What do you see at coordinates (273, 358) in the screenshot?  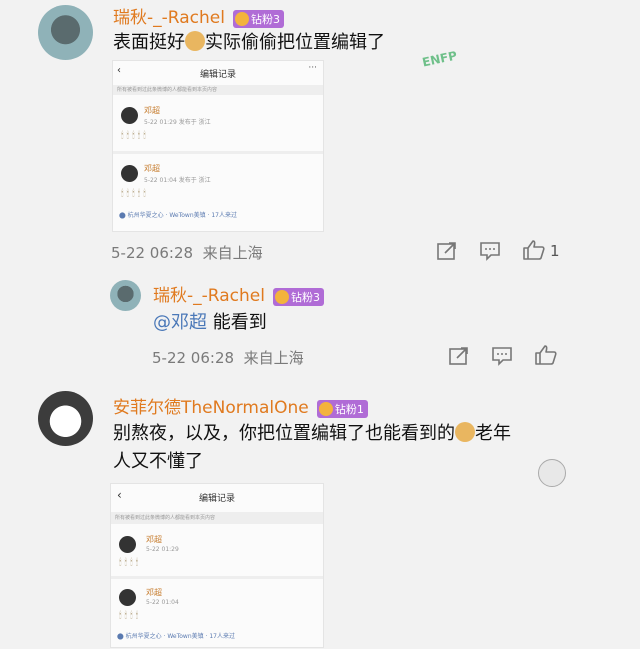 I see `reply-source: 来自上海` at bounding box center [273, 358].